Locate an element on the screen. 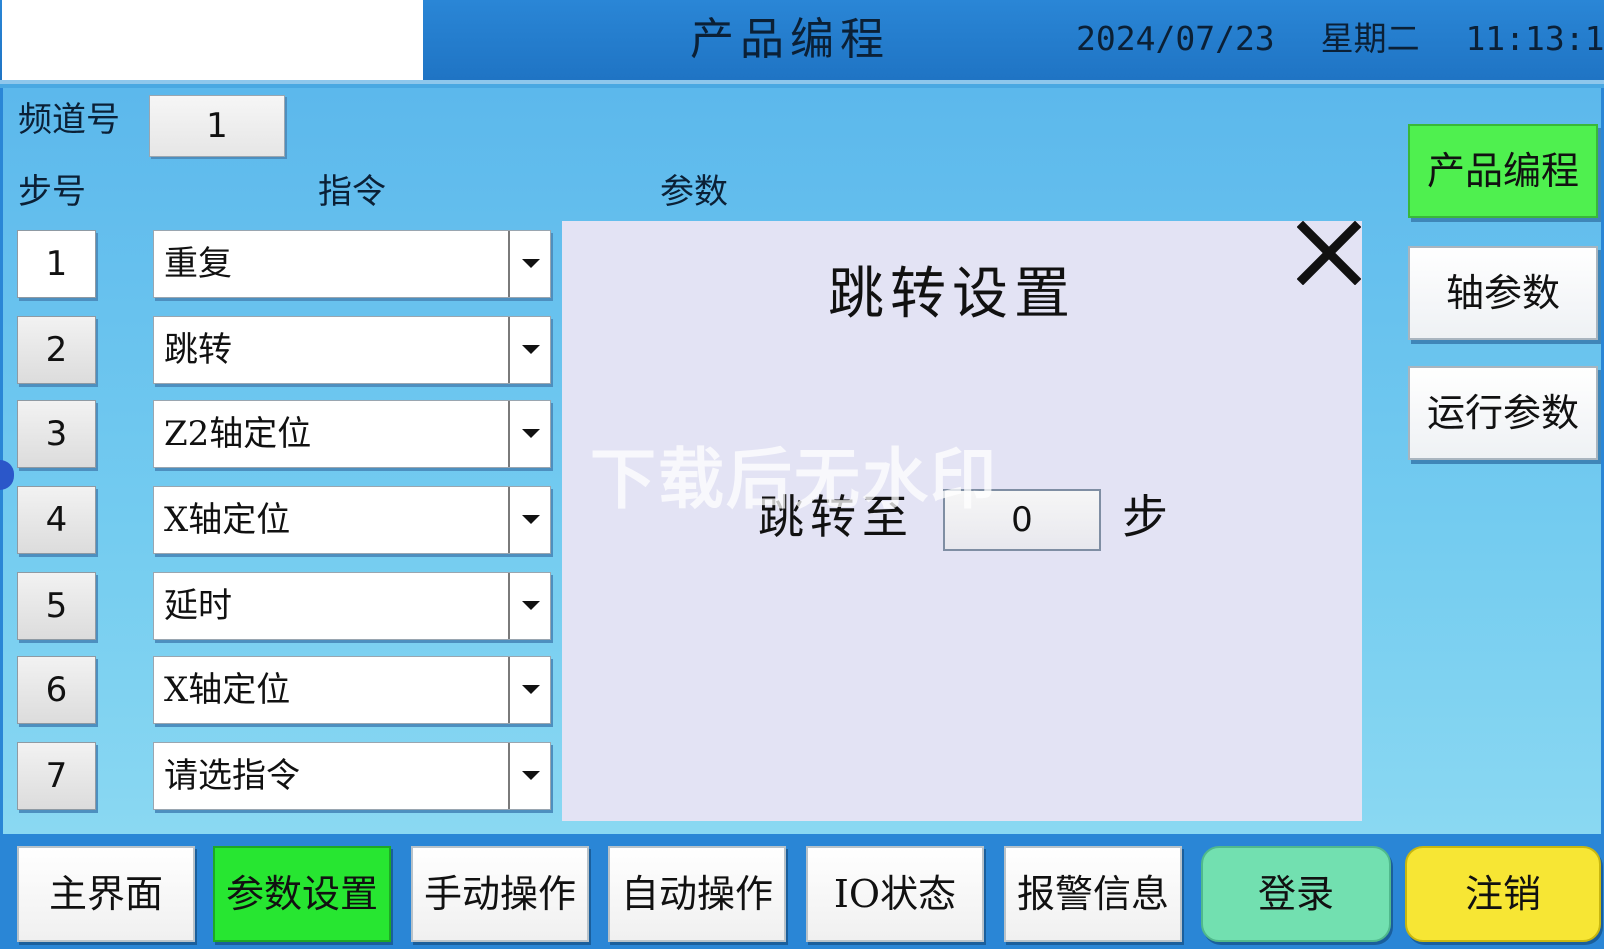 The image size is (1604, 949). command-value: 请选指令 is located at coordinates (232, 776).